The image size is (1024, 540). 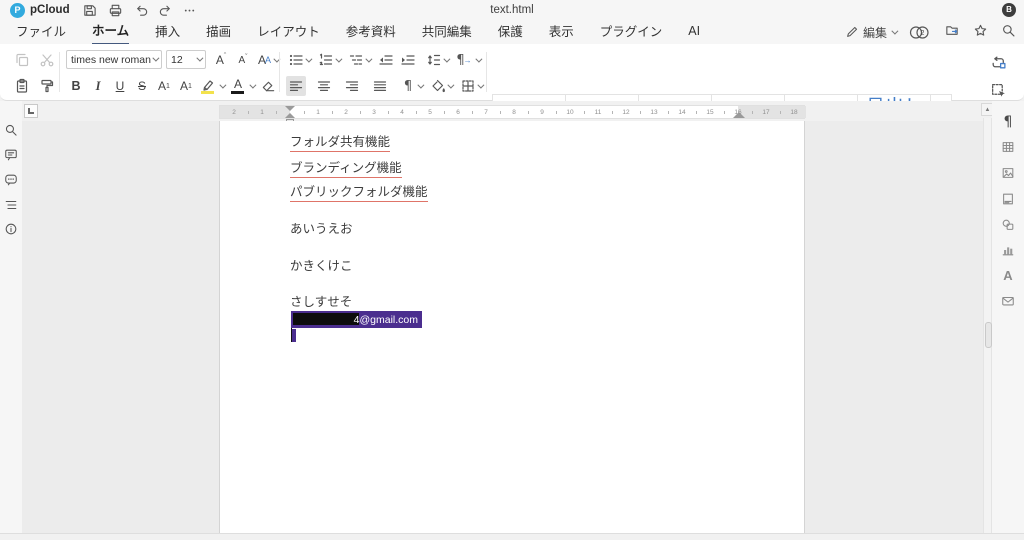 What do you see at coordinates (76, 86) in the screenshot?
I see `bold-button: B` at bounding box center [76, 86].